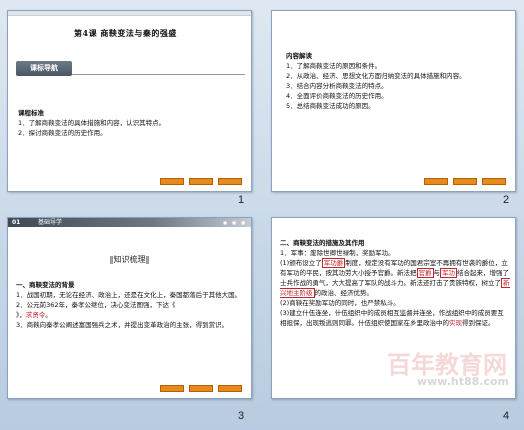 The image size is (524, 430). What do you see at coordinates (448, 273) in the screenshot?
I see `highlight-answer: 军功` at bounding box center [448, 273].